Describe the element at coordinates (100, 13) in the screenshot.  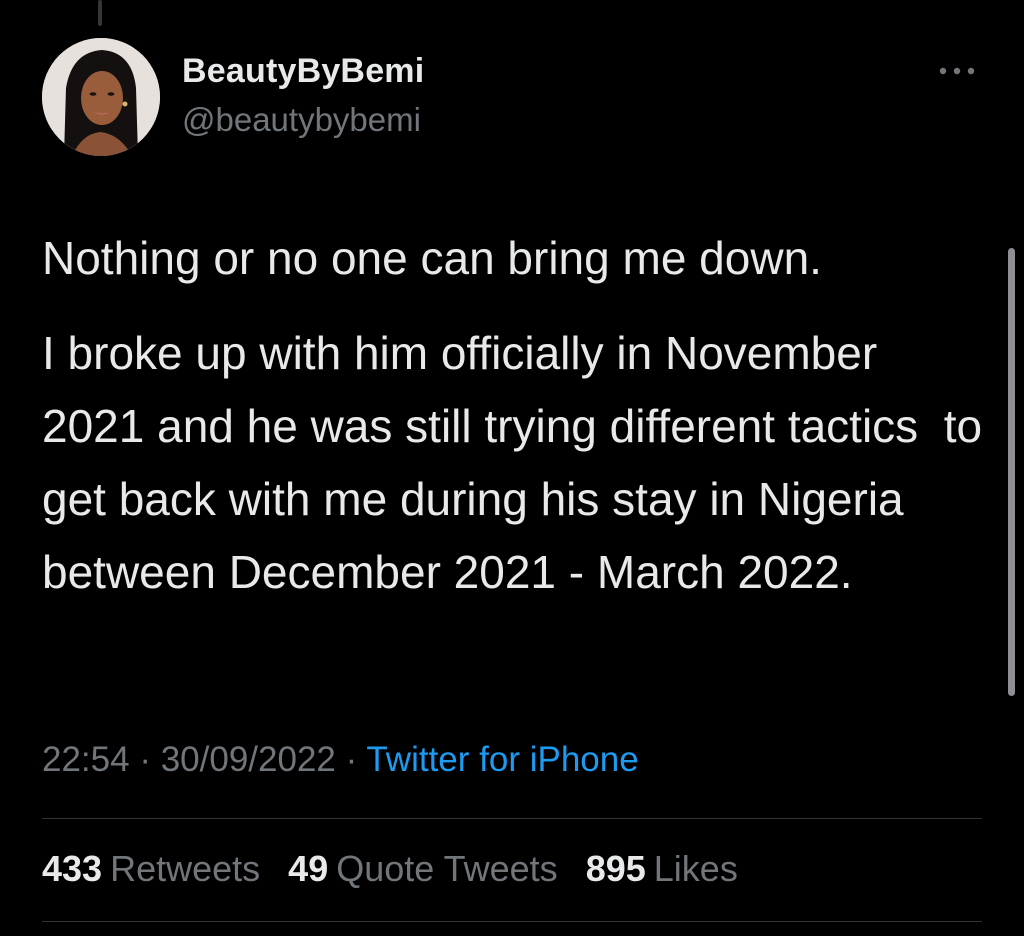
I see `thread-connector-line` at that location.